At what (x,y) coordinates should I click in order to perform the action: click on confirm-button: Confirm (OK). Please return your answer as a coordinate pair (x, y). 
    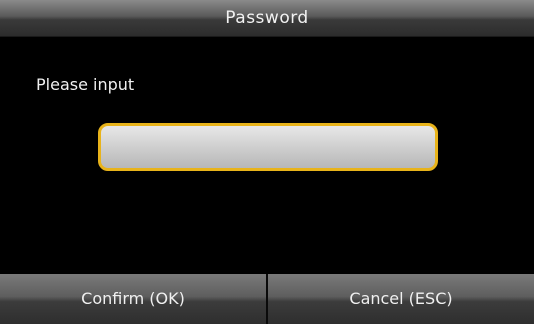
    Looking at the image, I should click on (133, 299).